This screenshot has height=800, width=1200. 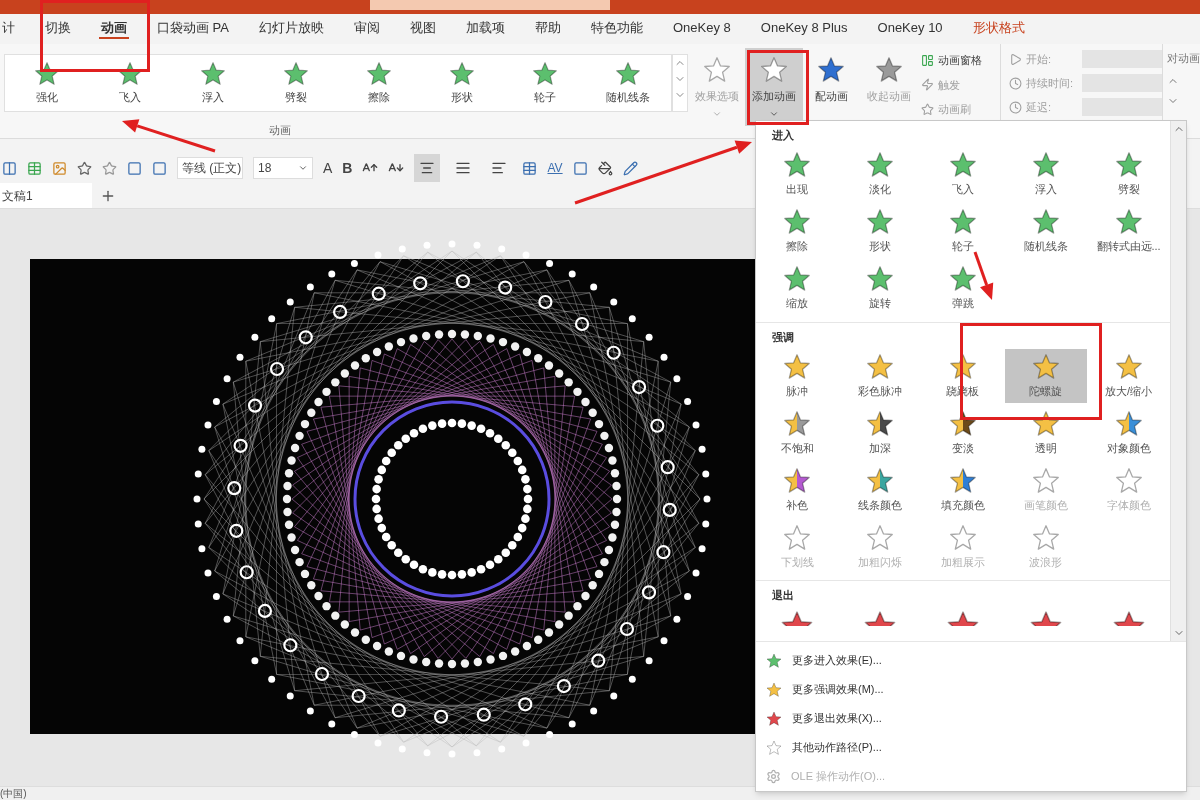 I want to click on animation-gallery-item: 轮子, so click(x=544, y=83).